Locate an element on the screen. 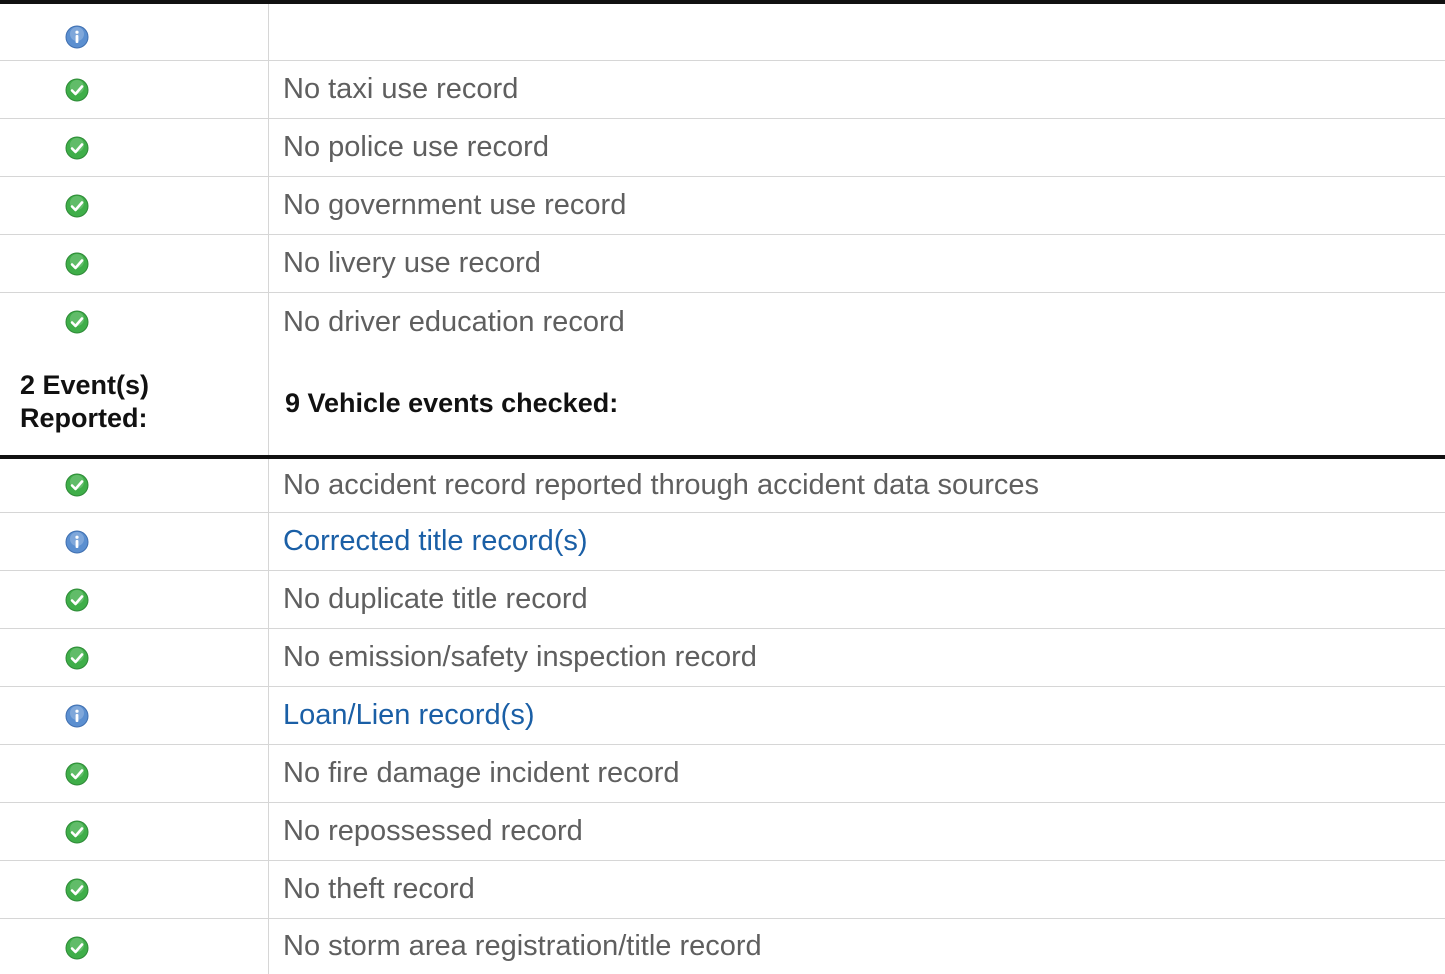 This screenshot has width=1445, height=974. list-item: No storm area registration/title record is located at coordinates (722, 946).